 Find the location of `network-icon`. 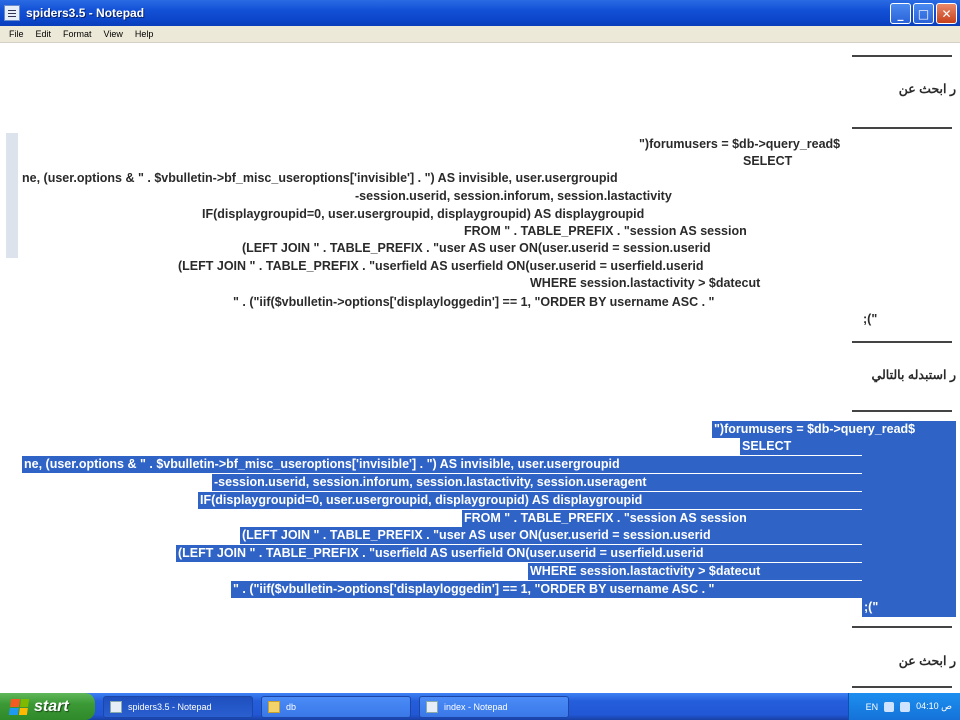

network-icon is located at coordinates (889, 706).